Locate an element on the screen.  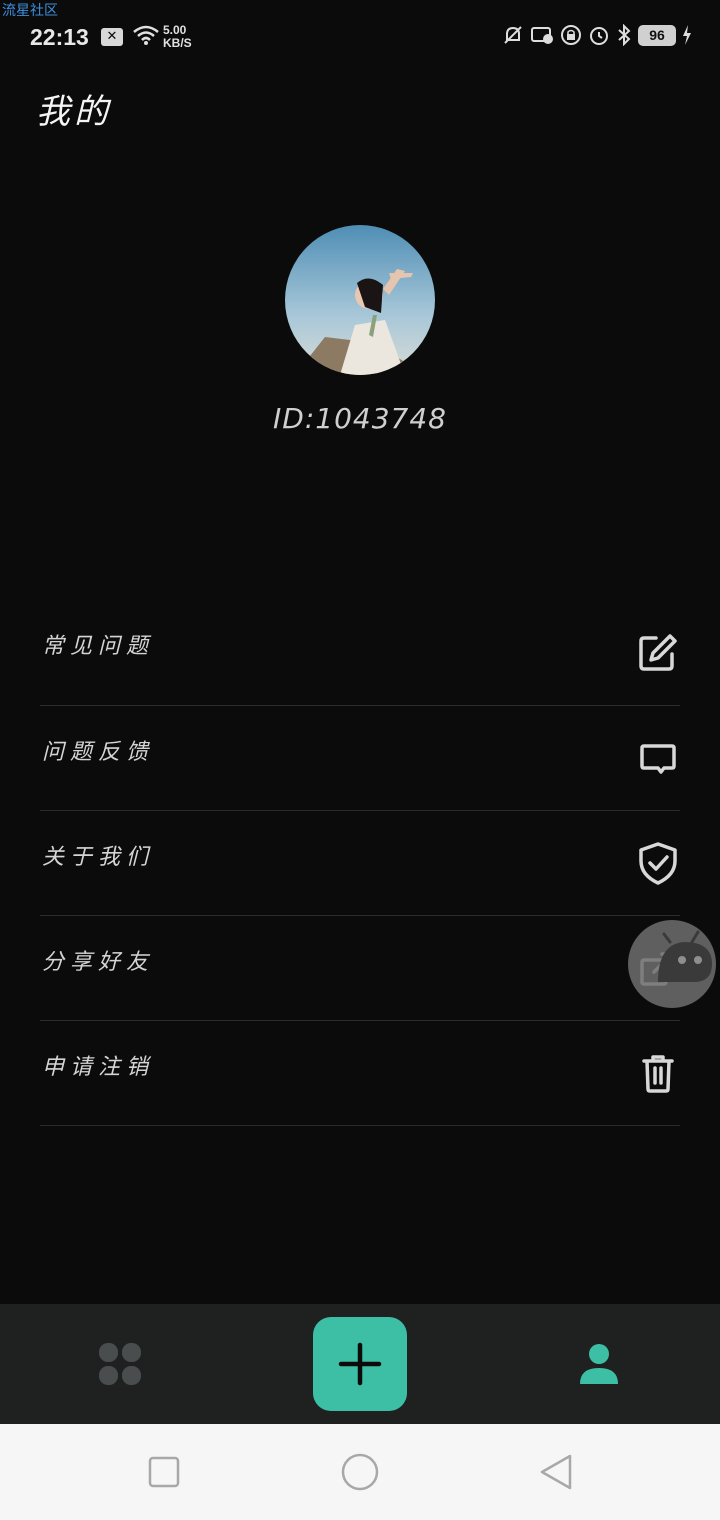
home-circle-icon is located at coordinates (360, 1472).